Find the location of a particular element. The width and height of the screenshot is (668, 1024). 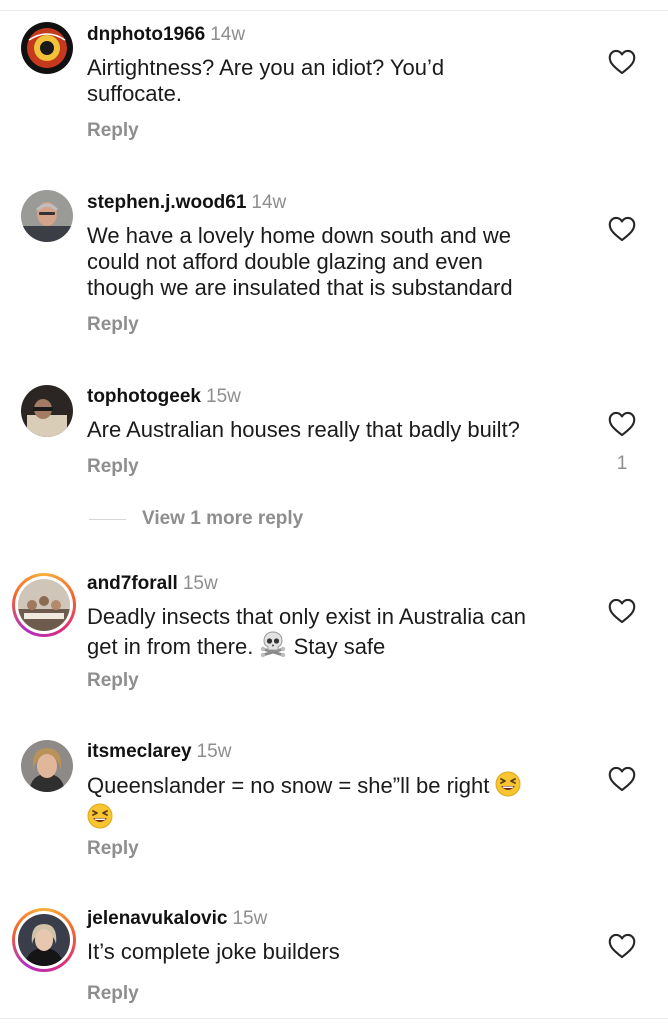

username: and7forall is located at coordinates (132, 583).